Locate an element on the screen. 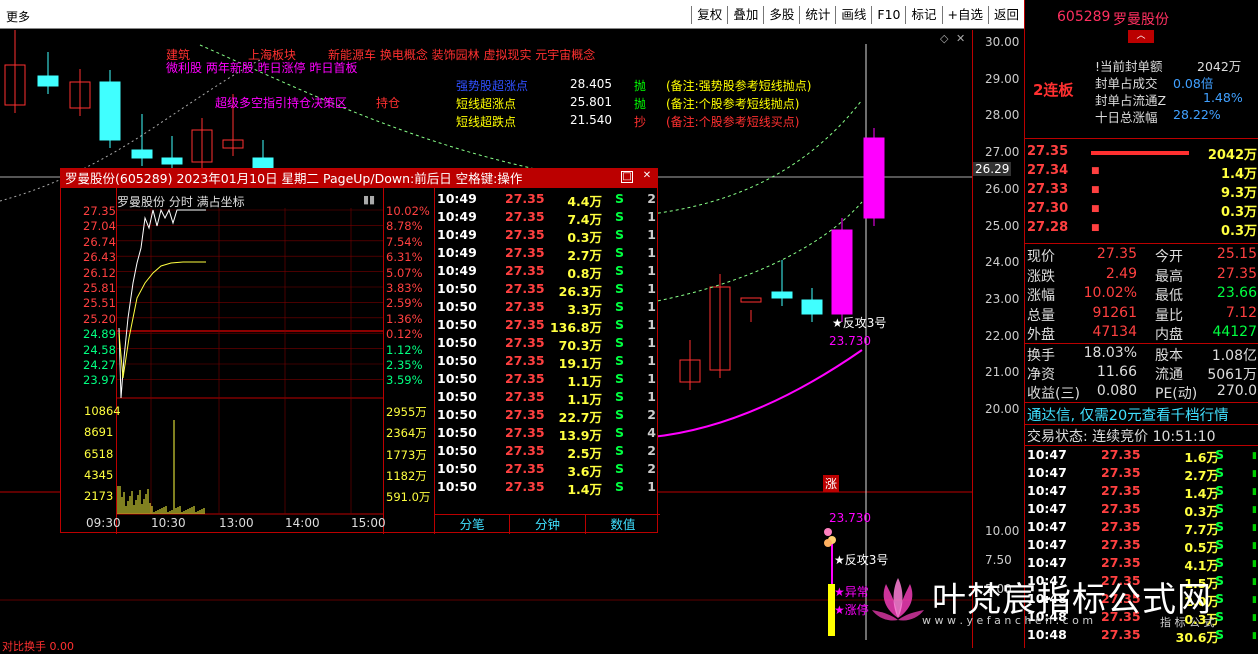 The width and height of the screenshot is (1258, 654). order-row: 27.28 ■ 0.3万 is located at coordinates (1142, 229).